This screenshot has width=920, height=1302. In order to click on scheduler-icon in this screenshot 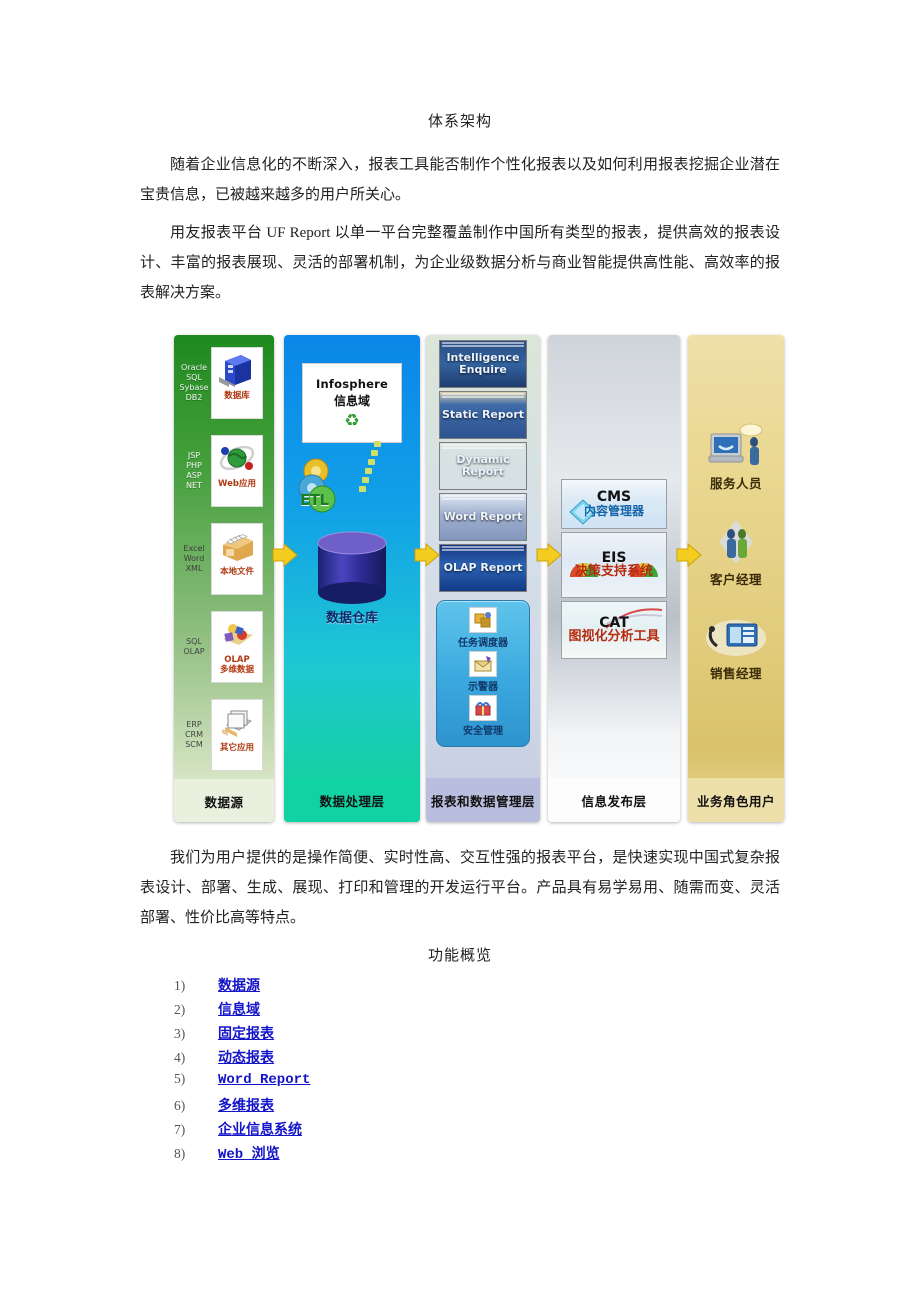, I will do `click(483, 620)`.